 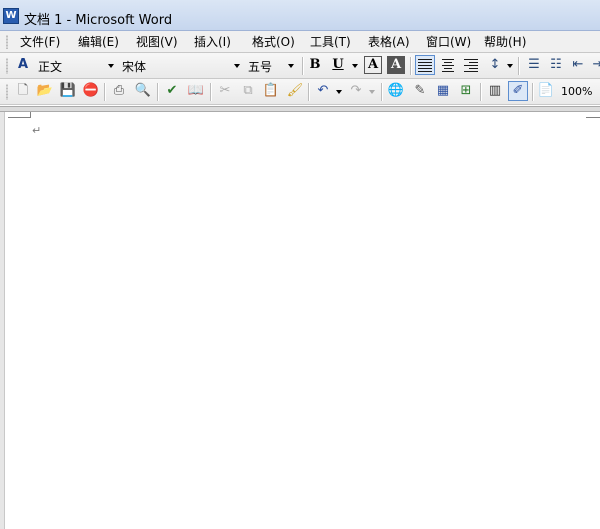 I want to click on redo-dropdown-icon, so click(x=372, y=92).